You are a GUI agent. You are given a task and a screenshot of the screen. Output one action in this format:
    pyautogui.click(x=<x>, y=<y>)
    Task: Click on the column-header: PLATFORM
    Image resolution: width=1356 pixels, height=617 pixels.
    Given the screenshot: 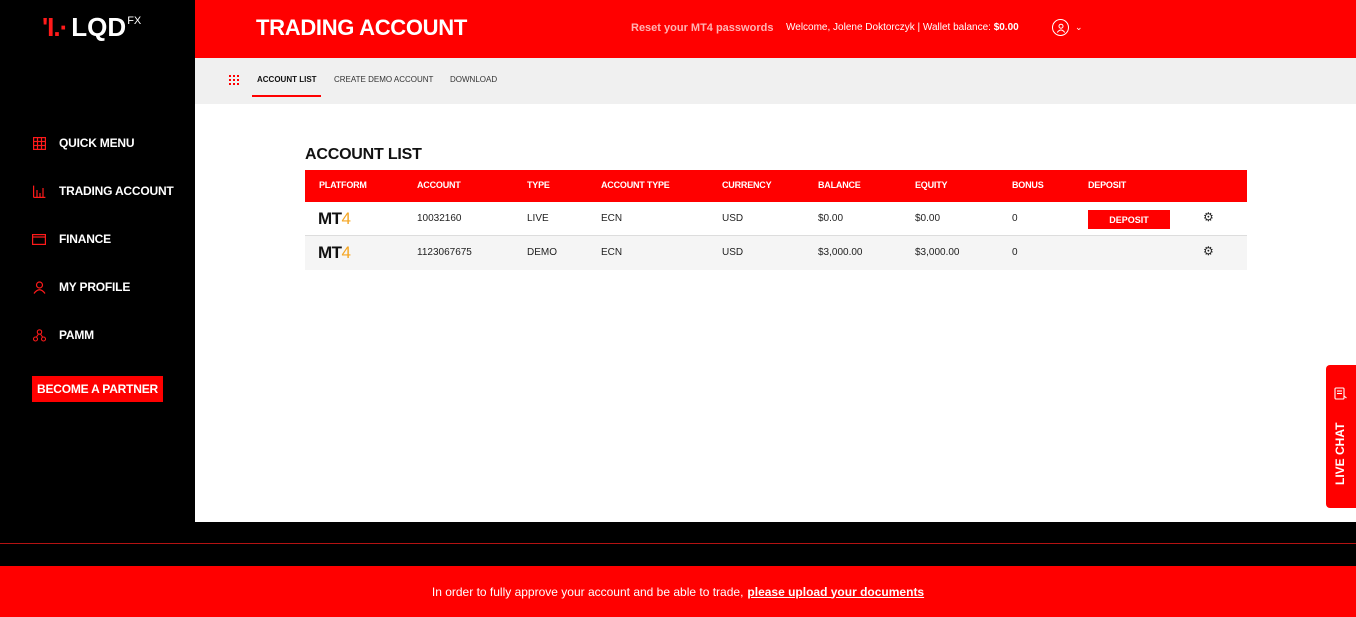 What is the action you would take?
    pyautogui.click(x=343, y=185)
    